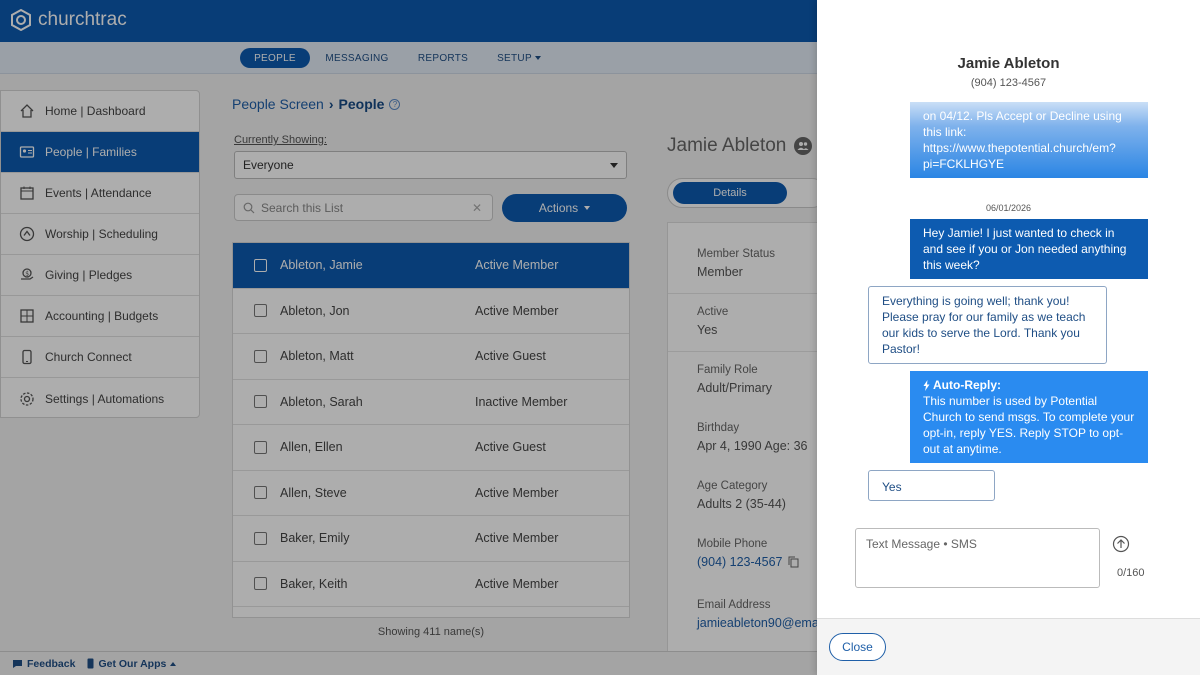  Describe the element at coordinates (931, 485) in the screenshot. I see `message-bubble-incoming: Yes` at that location.